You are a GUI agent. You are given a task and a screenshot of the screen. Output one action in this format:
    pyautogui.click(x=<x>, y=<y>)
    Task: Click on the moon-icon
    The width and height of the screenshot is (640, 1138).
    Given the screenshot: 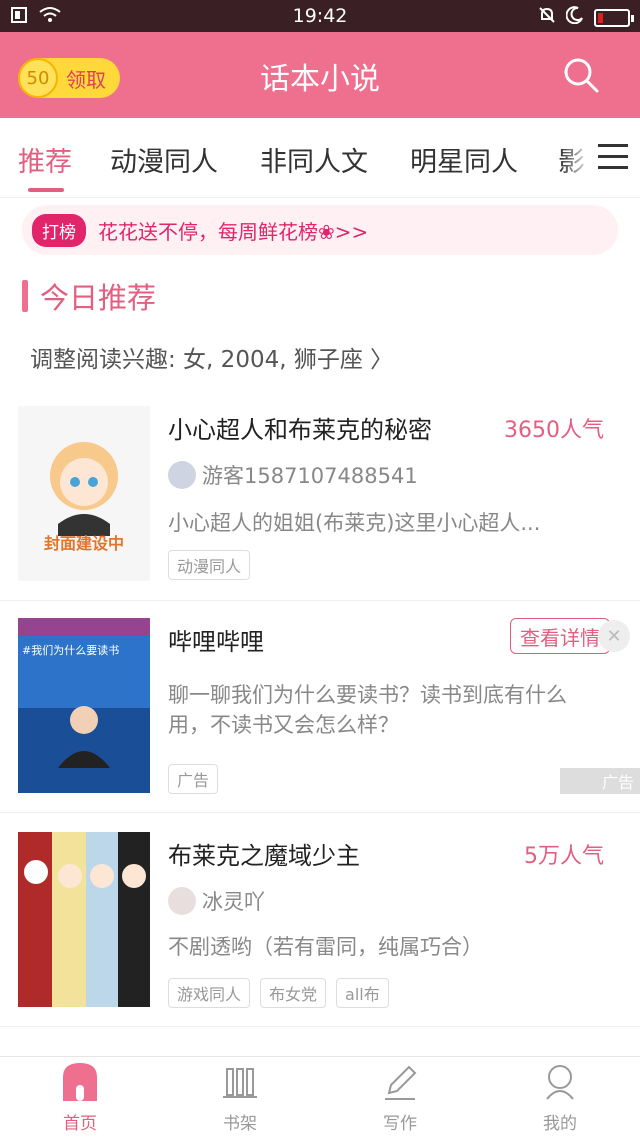 What is the action you would take?
    pyautogui.click(x=574, y=17)
    